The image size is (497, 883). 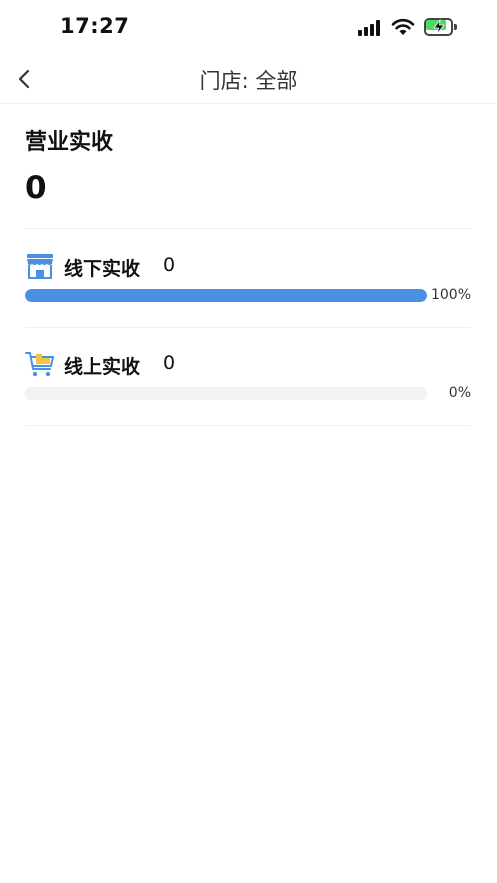 I want to click on offline-revenue-amount: 0, so click(x=169, y=265).